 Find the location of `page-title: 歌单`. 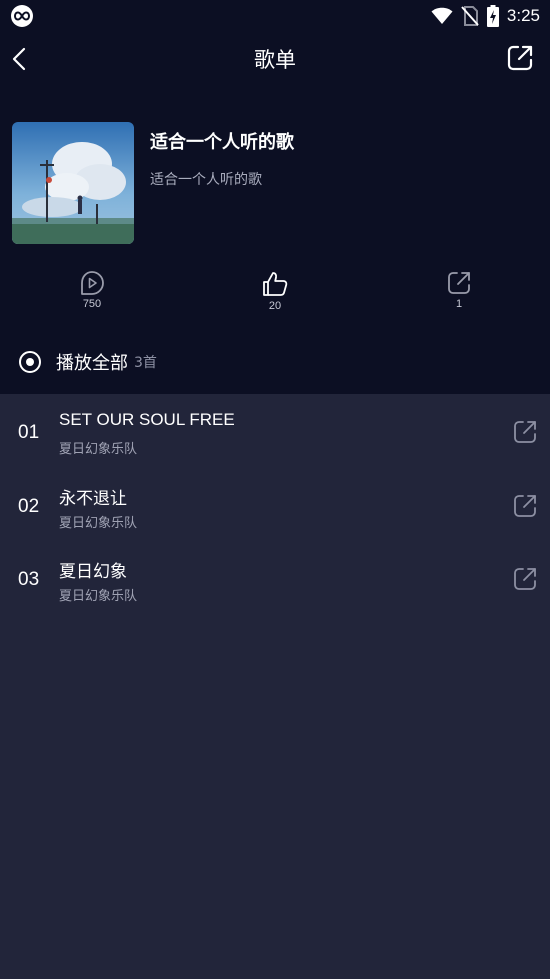

page-title: 歌单 is located at coordinates (275, 60).